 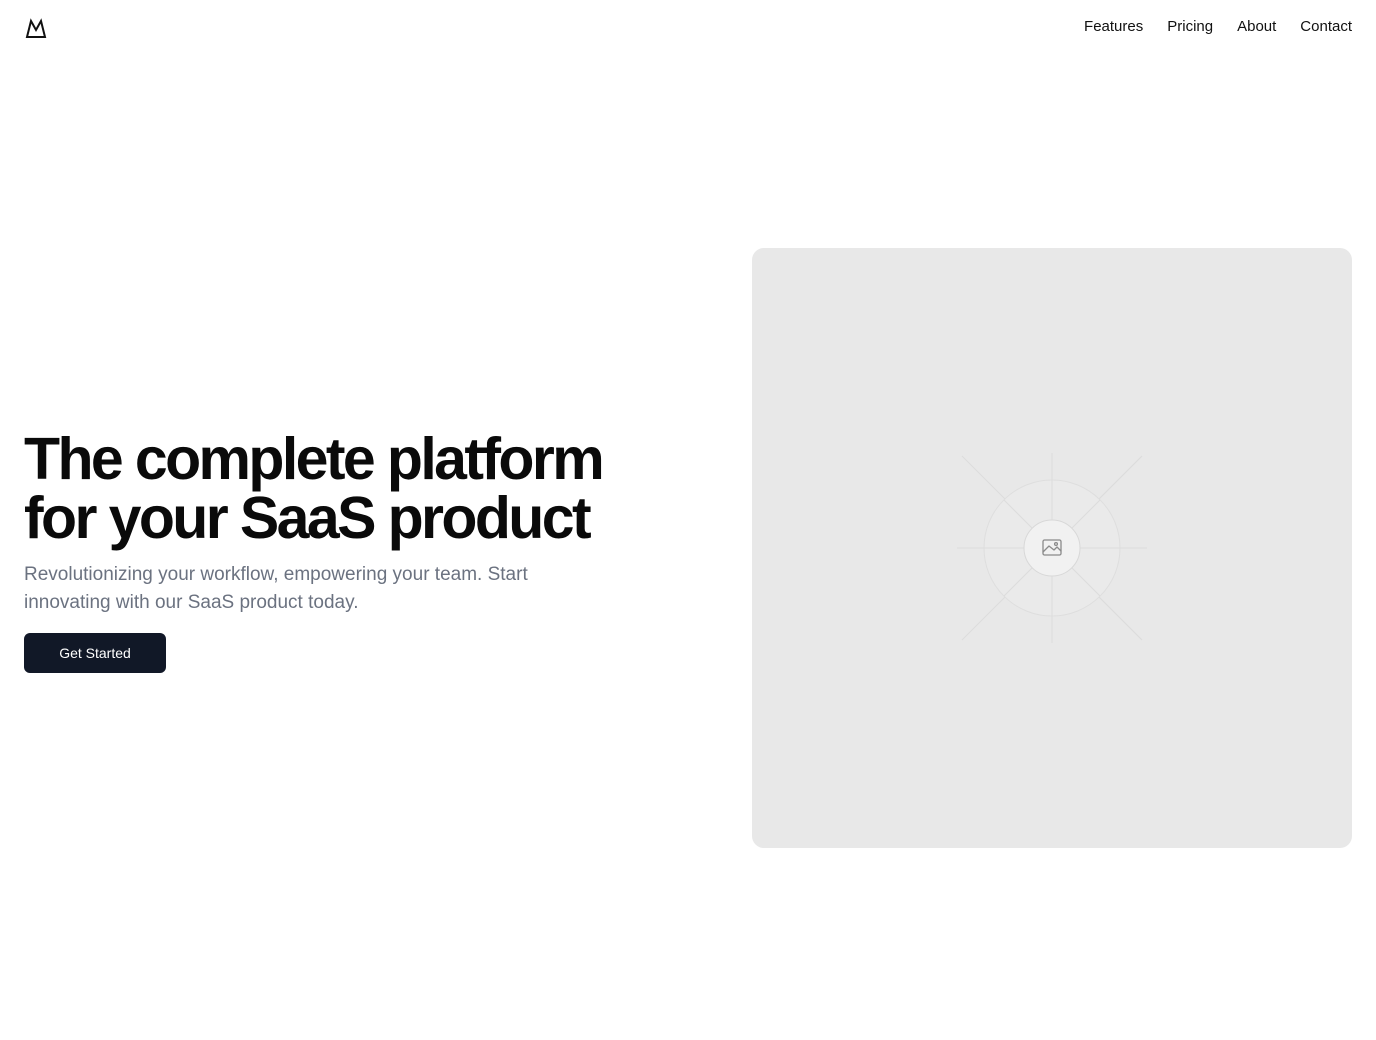 I want to click on main-nav: Features Pricing About Contact, so click(x=1218, y=27).